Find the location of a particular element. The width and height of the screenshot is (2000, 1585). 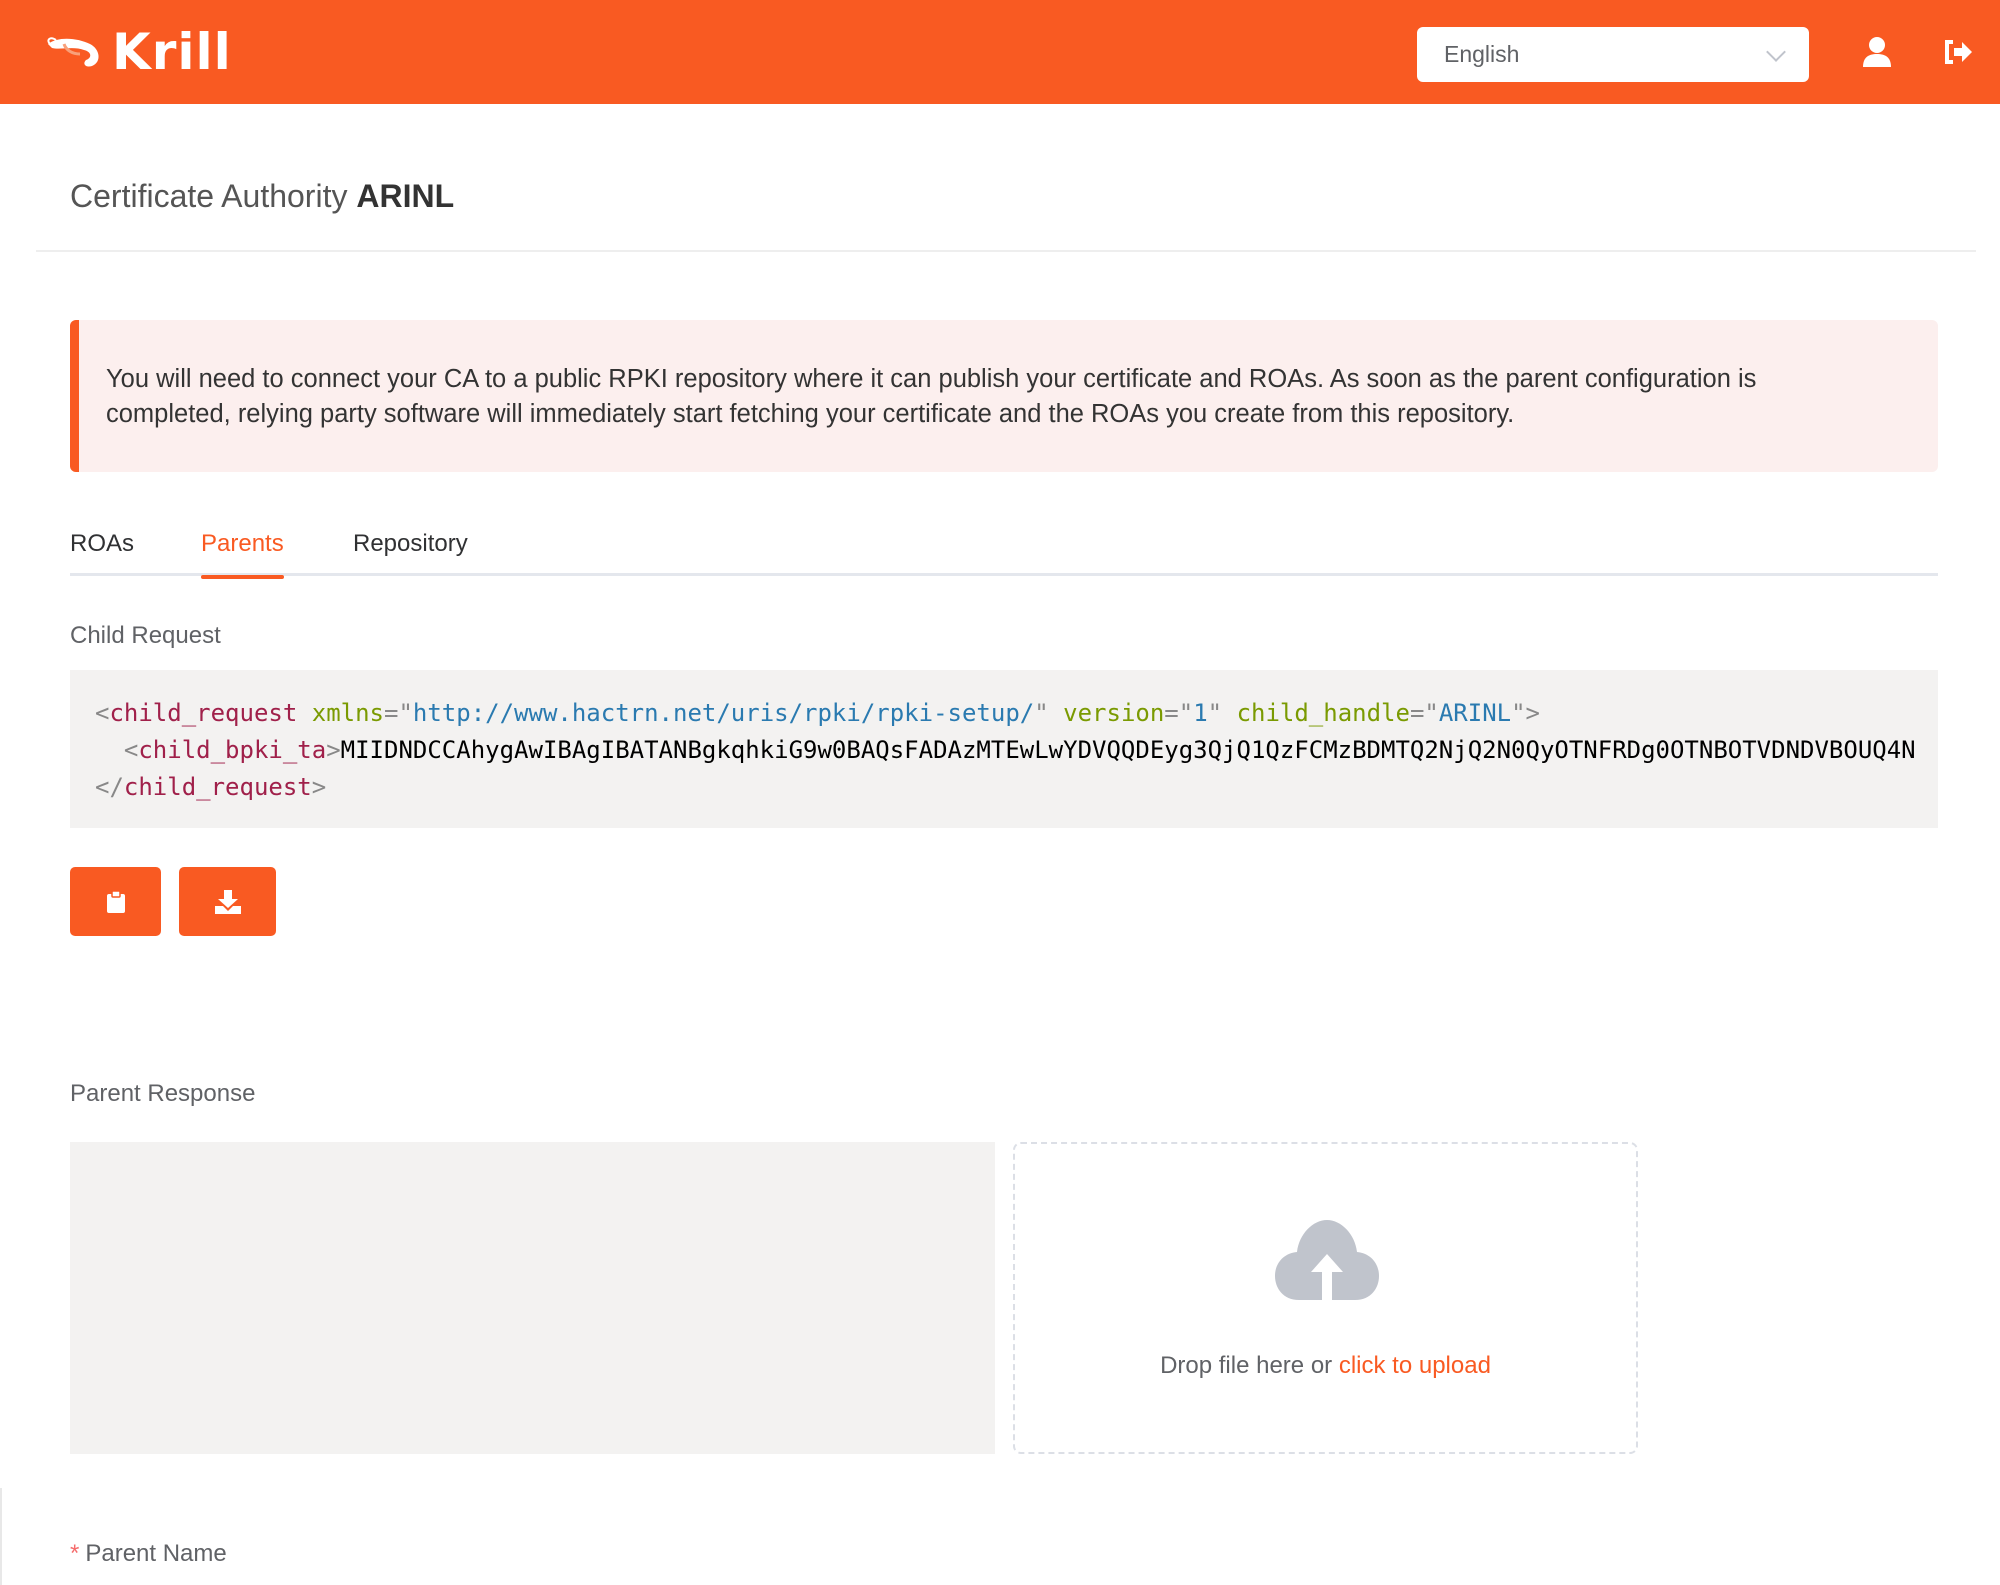

xml-child-tag: child_bpki_ta is located at coordinates (232, 750).